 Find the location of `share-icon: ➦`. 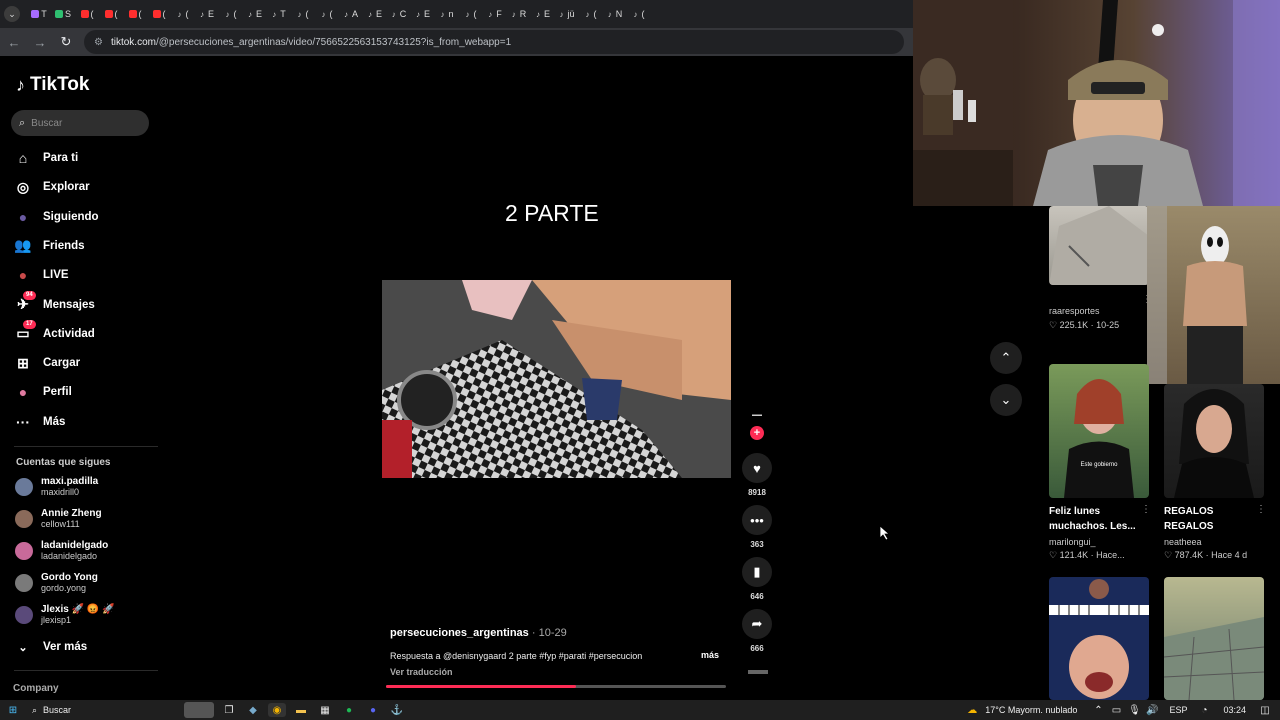

share-icon: ➦ is located at coordinates (757, 624).